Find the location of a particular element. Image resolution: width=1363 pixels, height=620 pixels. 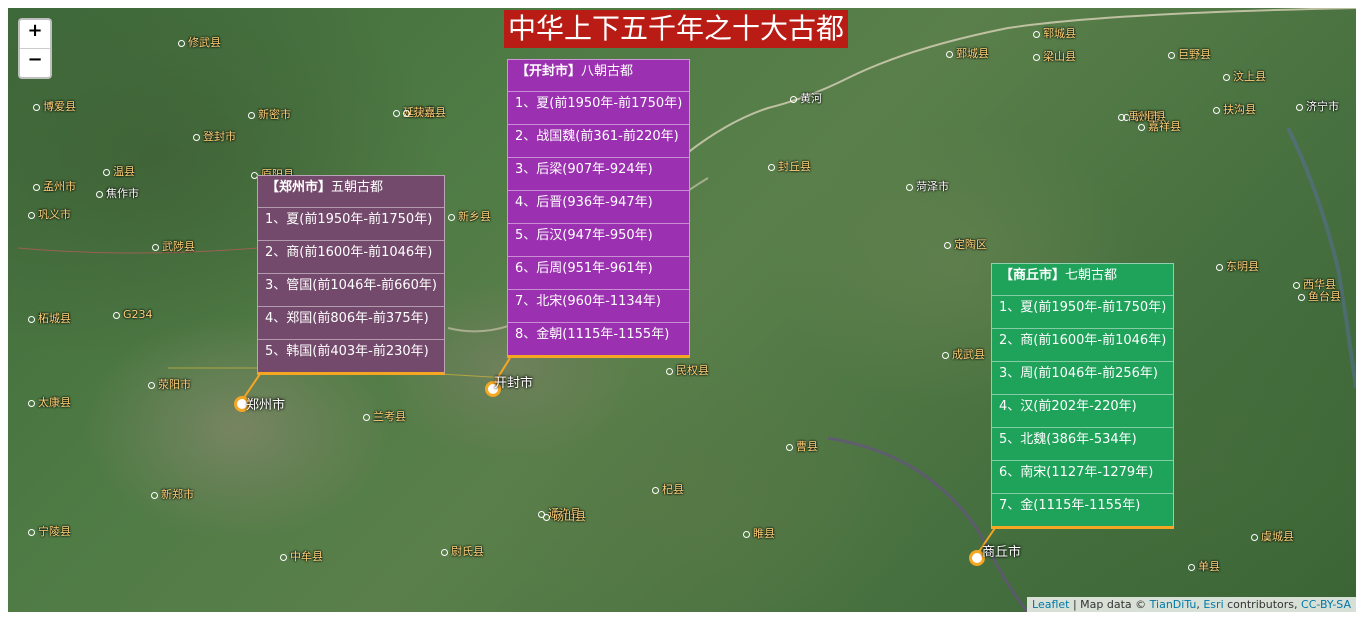

popup-header: 【郑州市】五朝古都 is located at coordinates (351, 192).